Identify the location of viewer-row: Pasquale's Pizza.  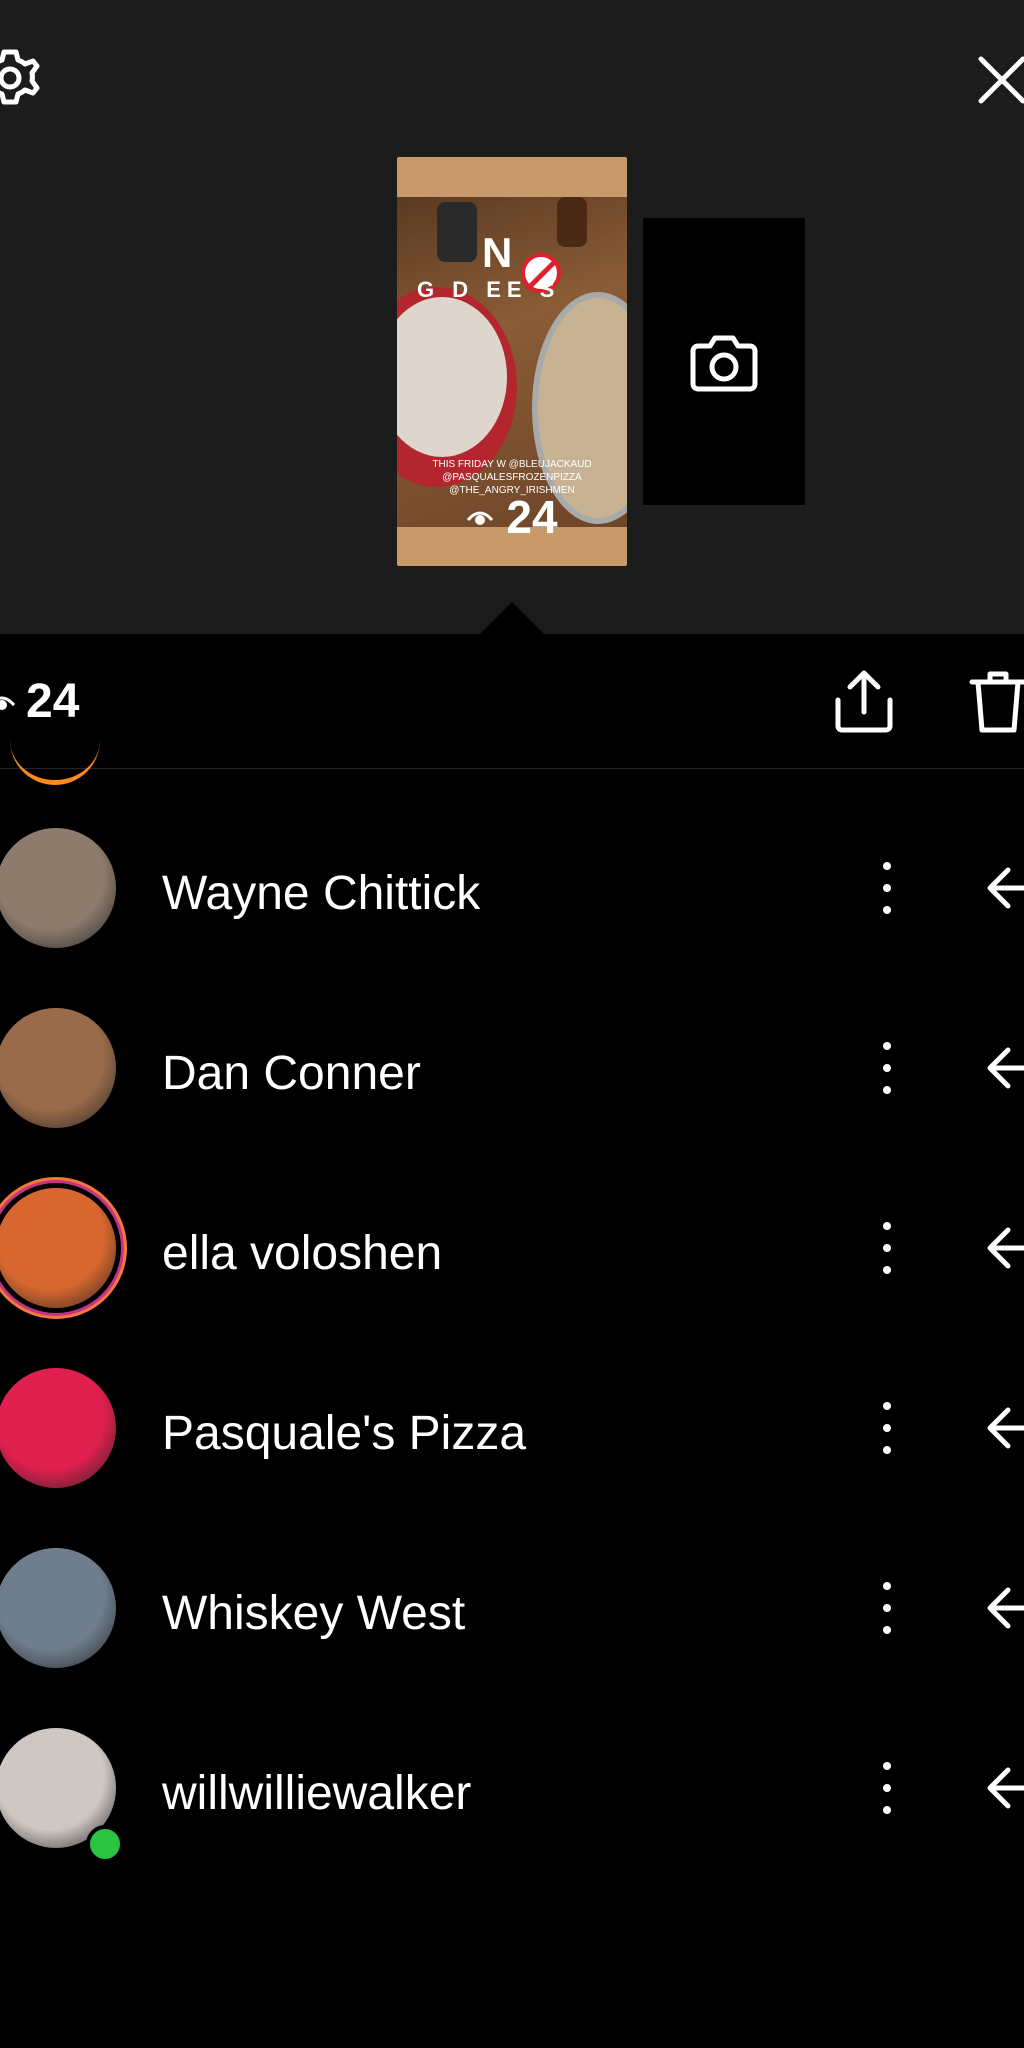
(512, 1428).